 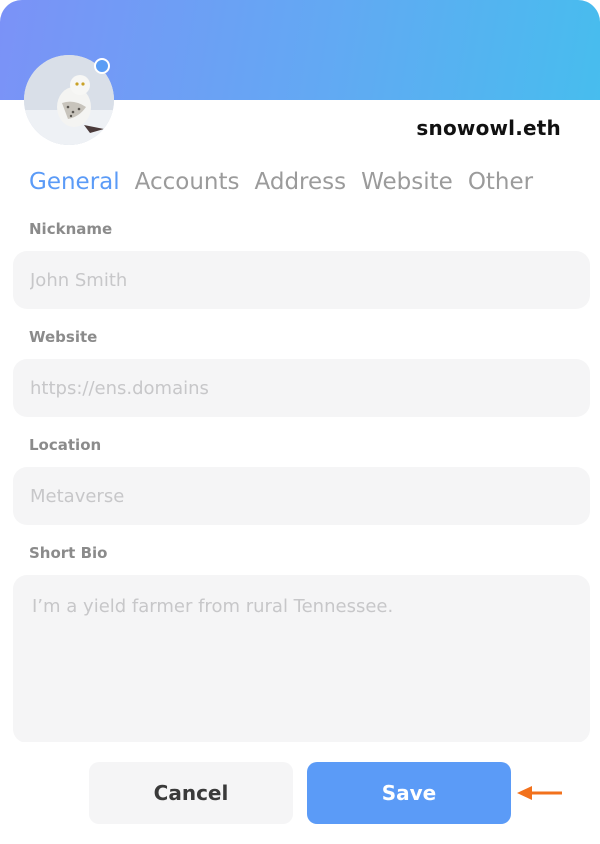 I want to click on location-input, so click(x=301, y=496).